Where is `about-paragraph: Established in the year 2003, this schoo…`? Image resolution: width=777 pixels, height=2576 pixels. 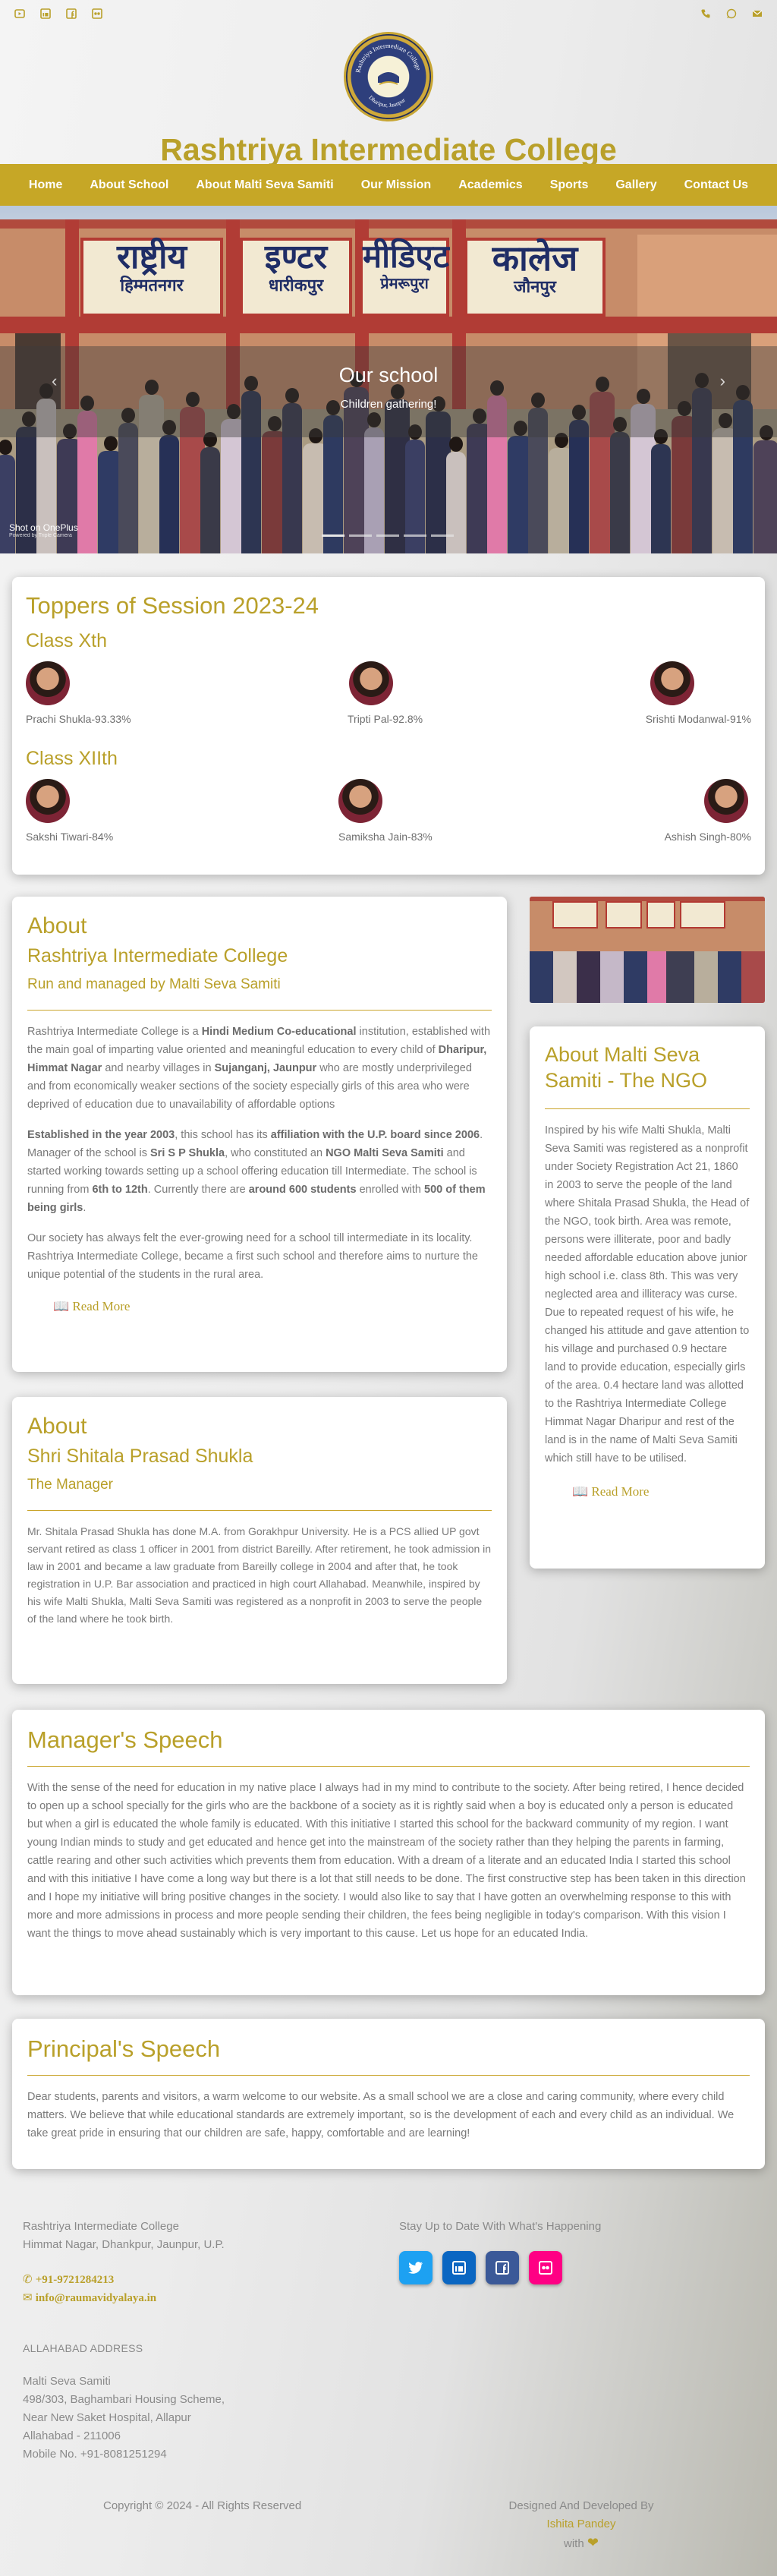
about-paragraph: Established in the year 2003, this schoo… is located at coordinates (256, 1171).